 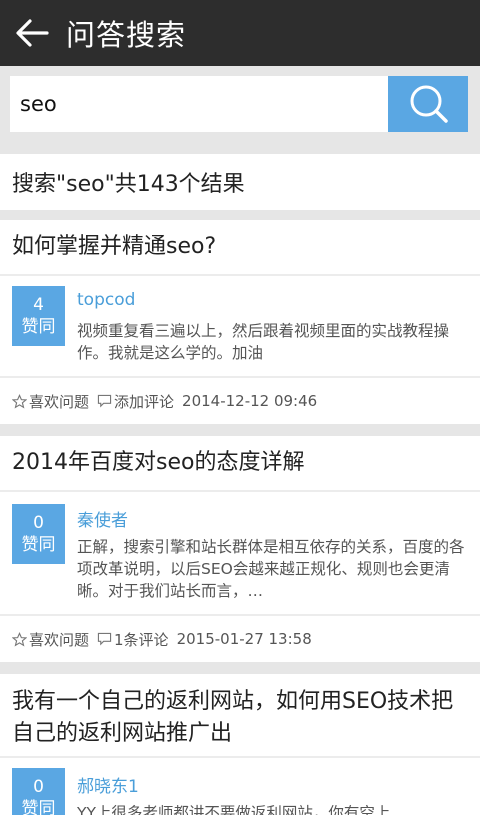 I want to click on search-bar, so click(x=240, y=110).